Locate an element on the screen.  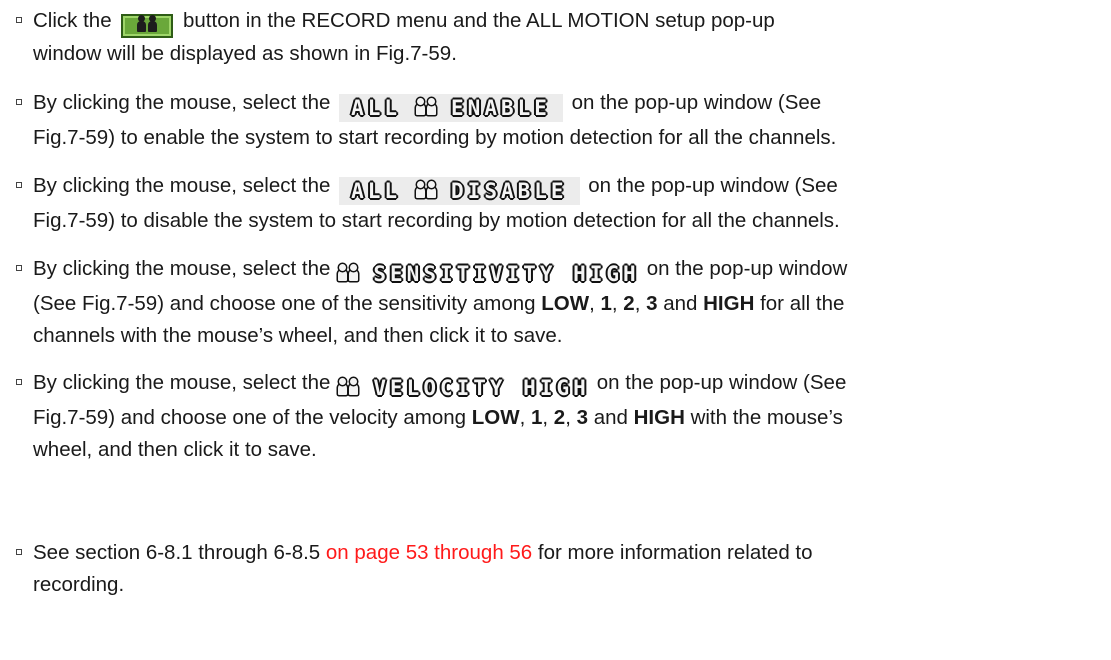
motion-record-button is located at coordinates (147, 26).